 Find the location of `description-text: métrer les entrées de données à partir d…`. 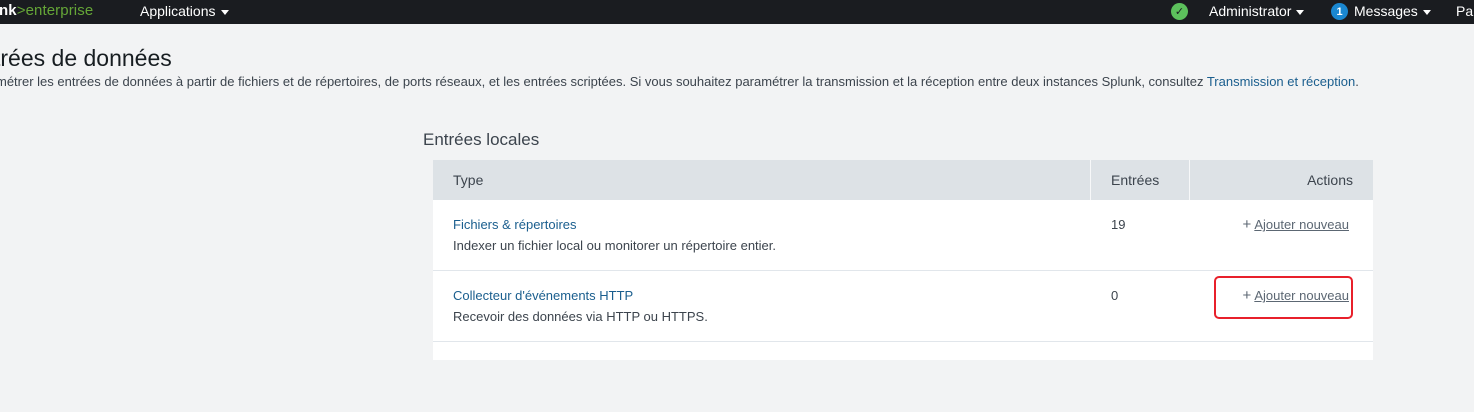

description-text: métrer les entrées de données à partir d… is located at coordinates (603, 81).